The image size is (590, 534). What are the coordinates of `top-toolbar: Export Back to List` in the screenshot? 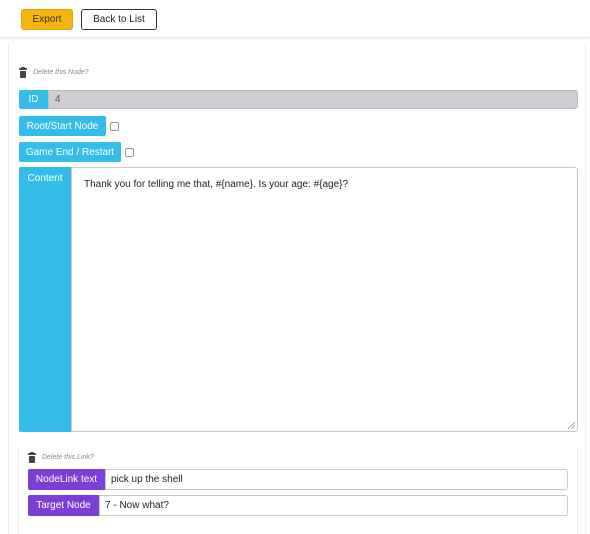 It's located at (295, 19).